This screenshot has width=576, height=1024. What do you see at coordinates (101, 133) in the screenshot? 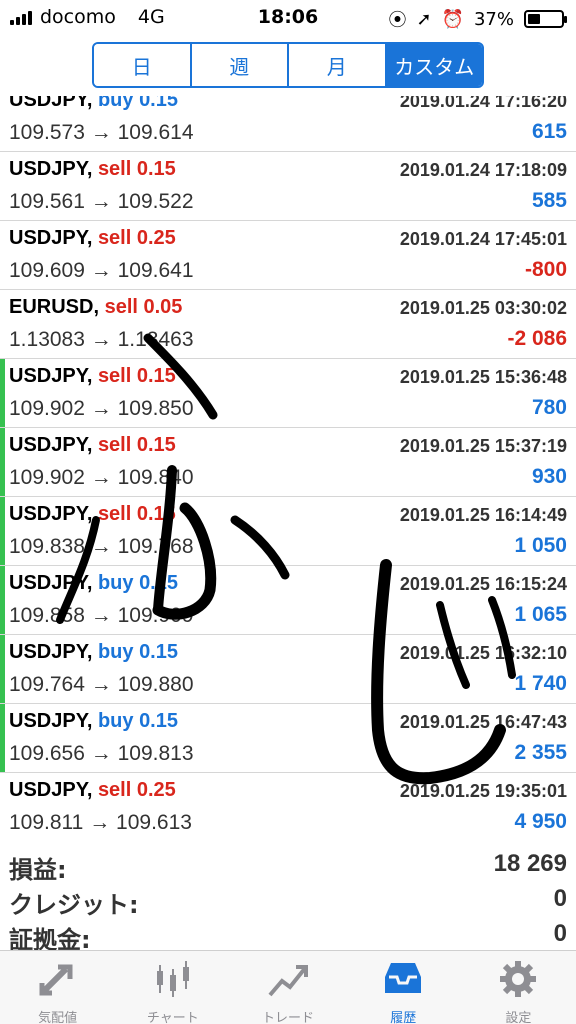
I see `trade-prices: 109.573 → 109.614` at bounding box center [101, 133].